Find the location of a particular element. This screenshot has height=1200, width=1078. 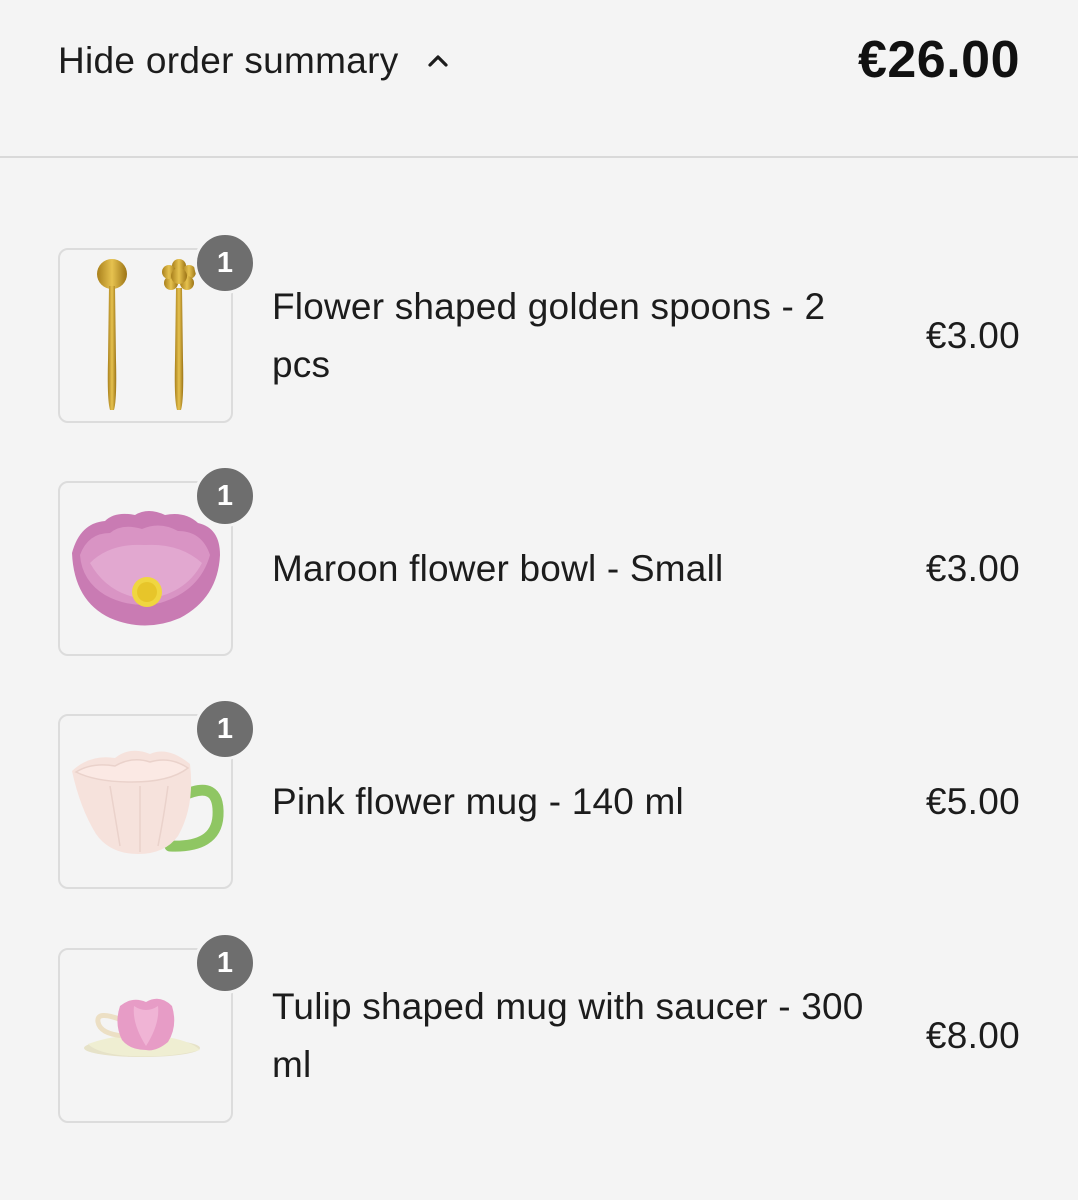

product-name: Tulip shaped mug with saucer - 300 ml is located at coordinates (568, 1035).